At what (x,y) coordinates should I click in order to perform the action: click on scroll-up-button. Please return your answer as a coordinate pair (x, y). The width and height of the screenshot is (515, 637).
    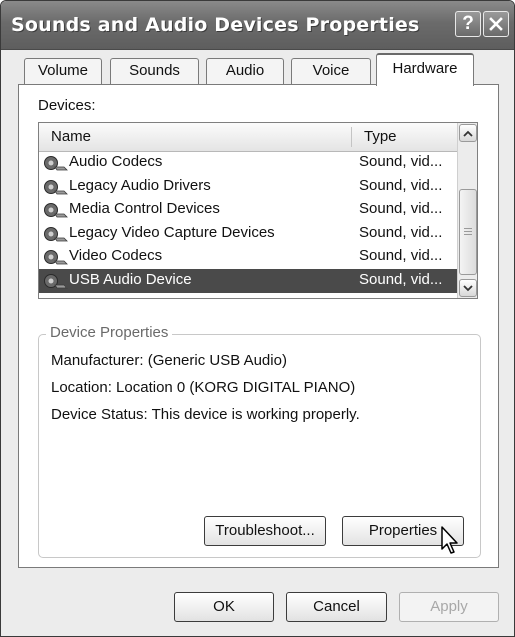
    Looking at the image, I should click on (468, 133).